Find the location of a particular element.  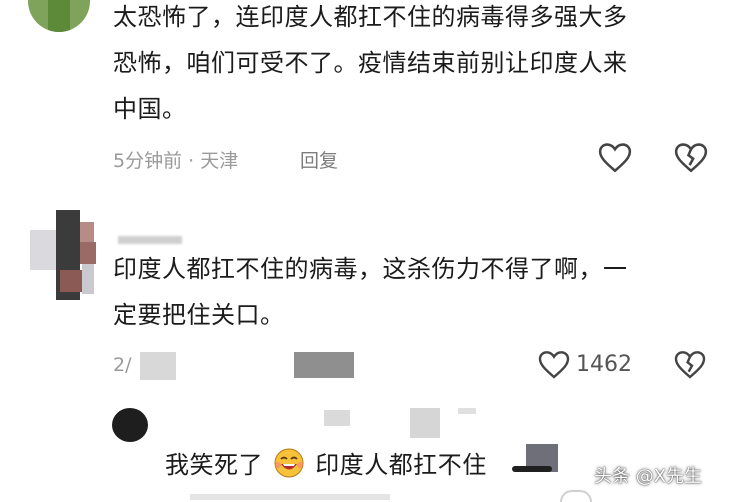

laughing-emoji-icon is located at coordinates (289, 463).